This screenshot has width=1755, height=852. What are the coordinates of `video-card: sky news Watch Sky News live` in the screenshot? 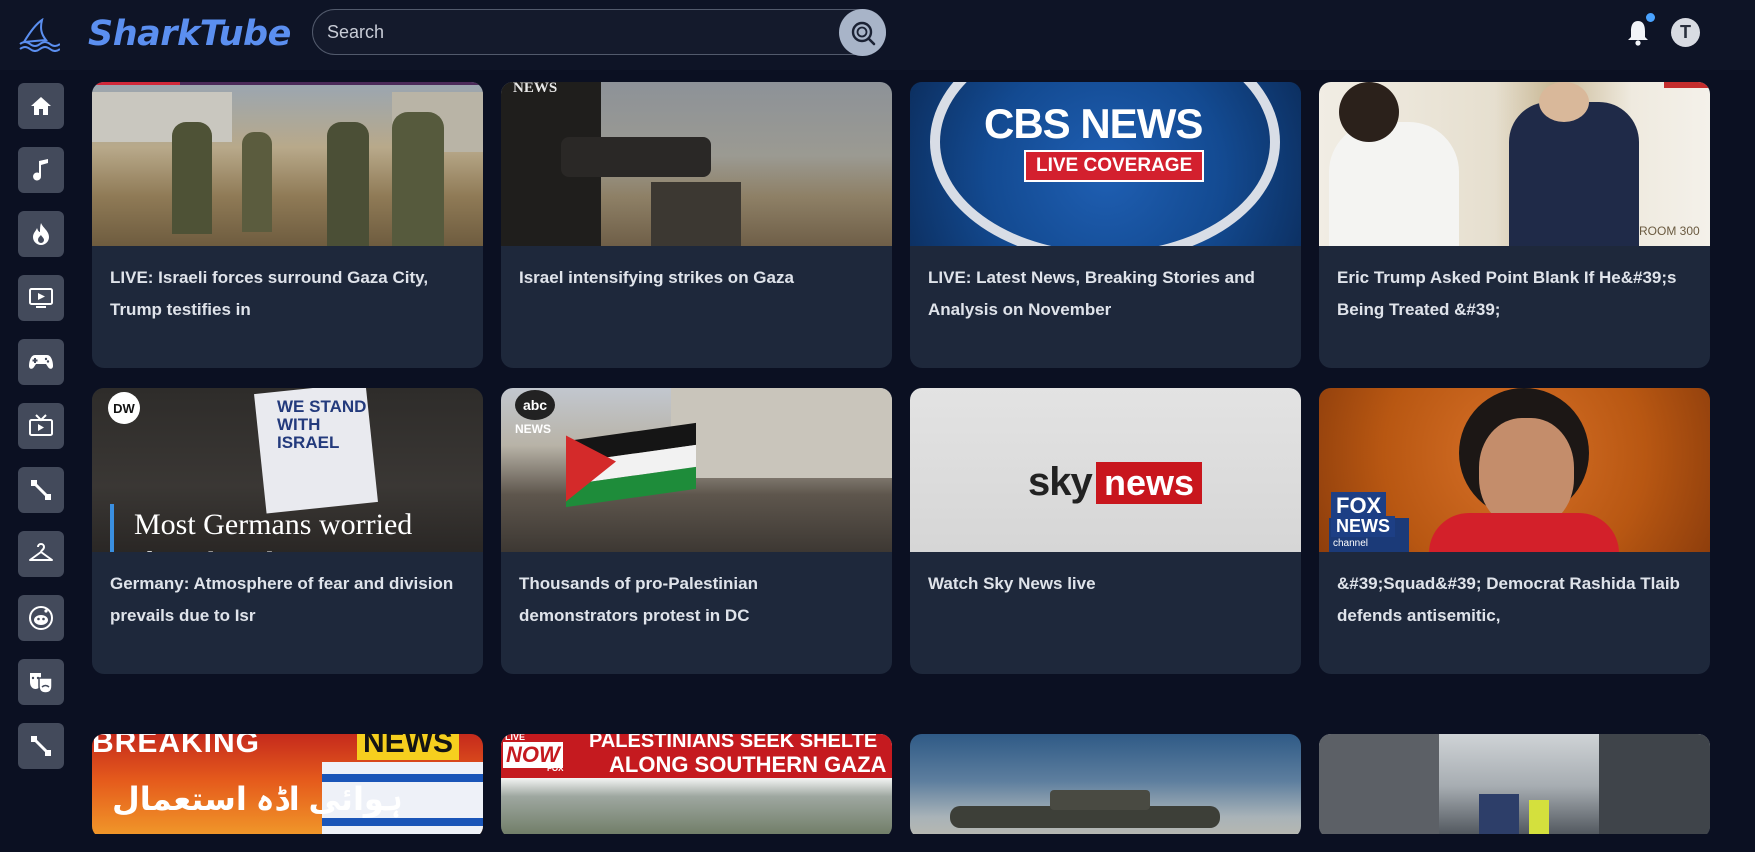 It's located at (1105, 531).